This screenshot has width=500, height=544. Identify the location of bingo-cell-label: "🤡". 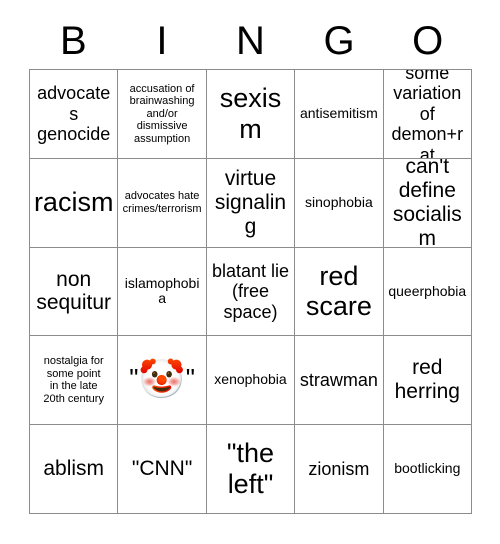
(162, 380).